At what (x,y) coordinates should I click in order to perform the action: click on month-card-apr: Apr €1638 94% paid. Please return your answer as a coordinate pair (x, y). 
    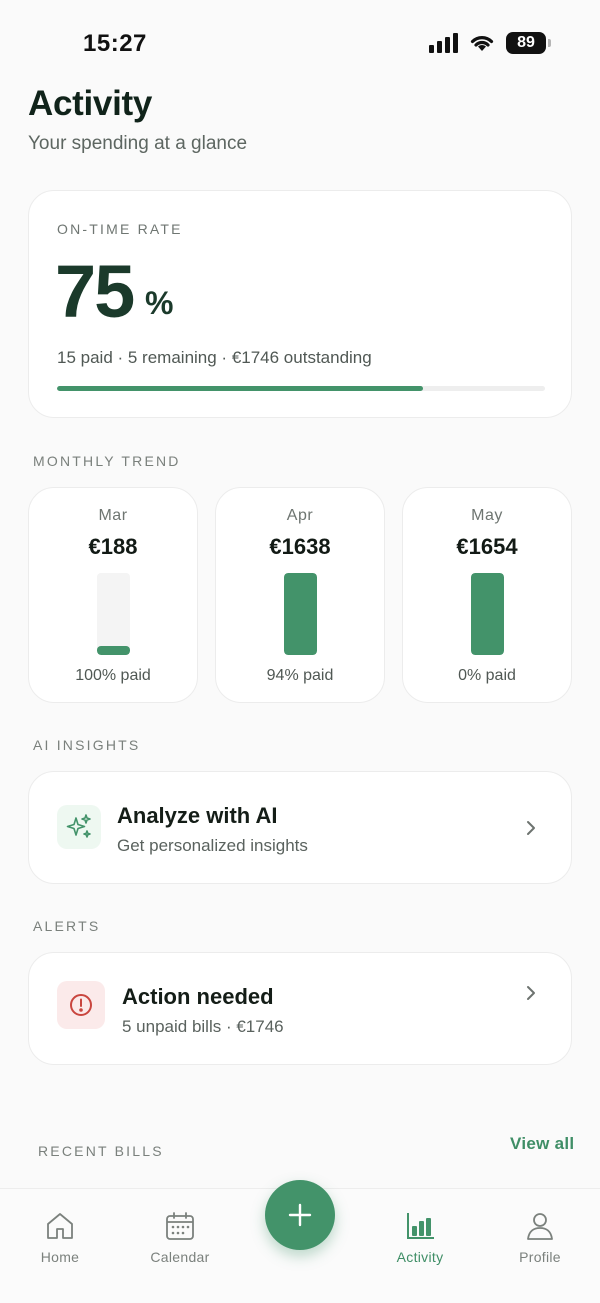
    Looking at the image, I should click on (300, 595).